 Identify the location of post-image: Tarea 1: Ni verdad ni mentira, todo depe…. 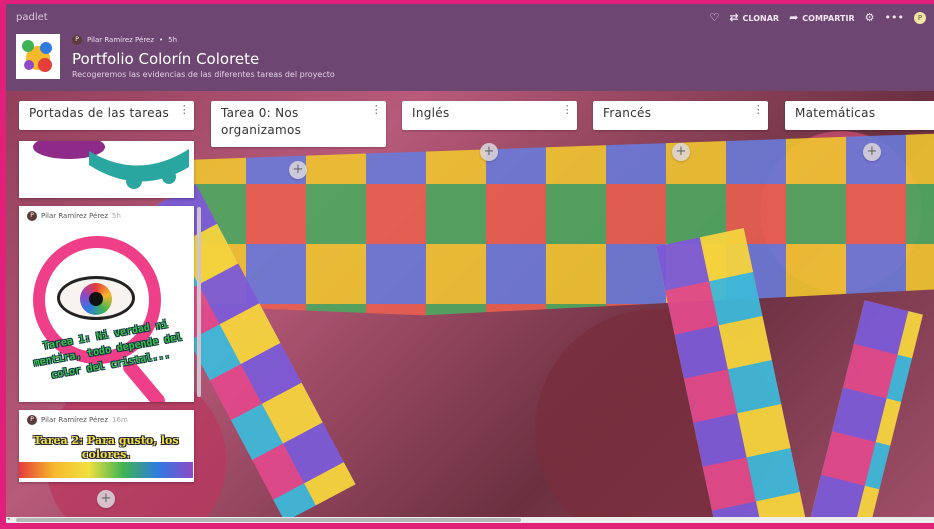
(106, 315).